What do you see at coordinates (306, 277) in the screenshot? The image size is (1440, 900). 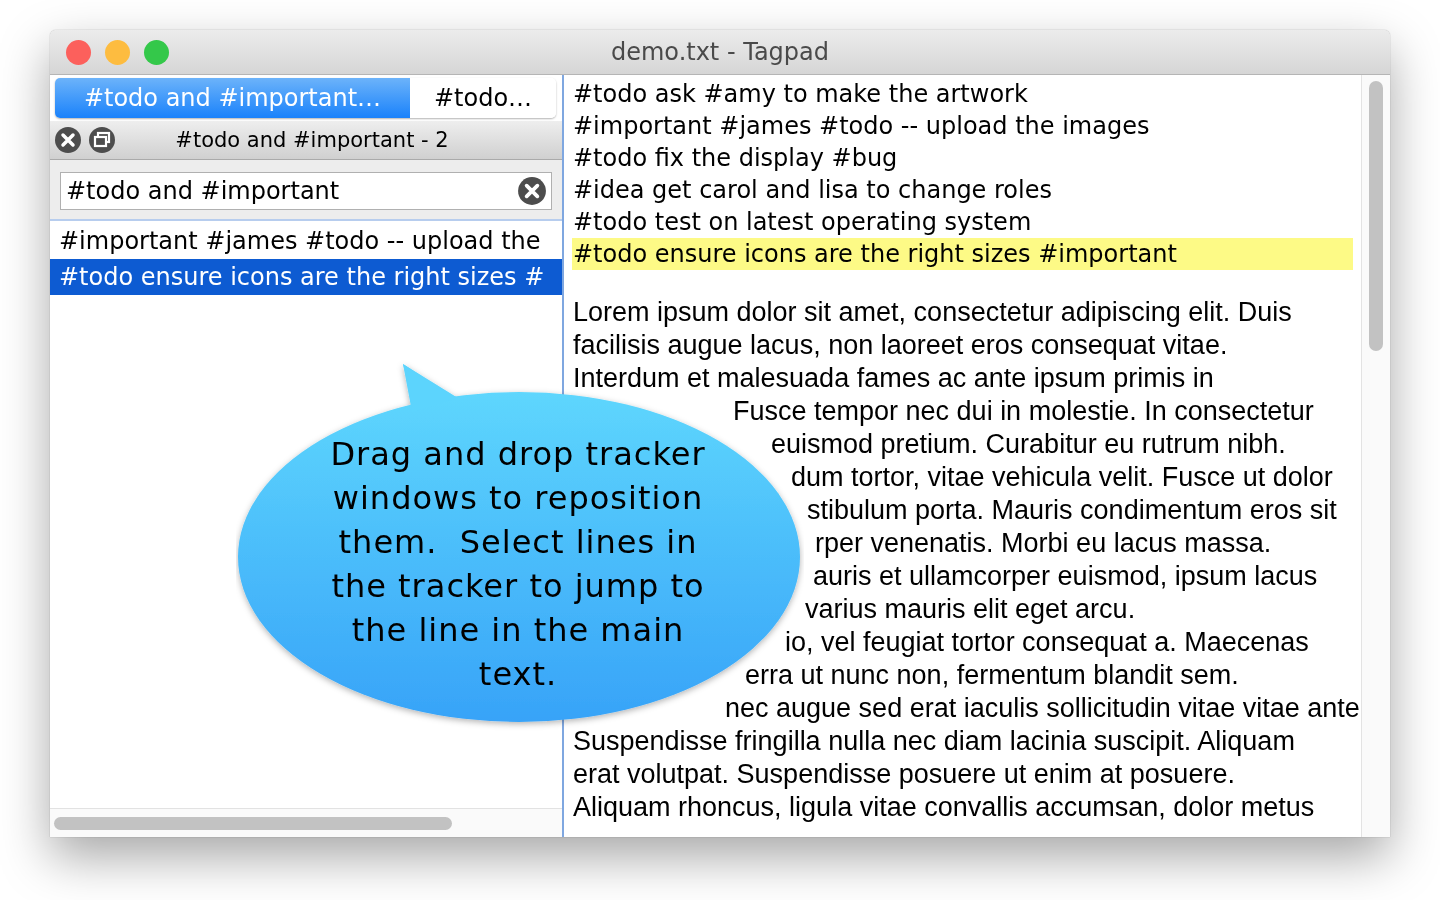 I see `result-row: #todo ensure icons are the right sizes #` at bounding box center [306, 277].